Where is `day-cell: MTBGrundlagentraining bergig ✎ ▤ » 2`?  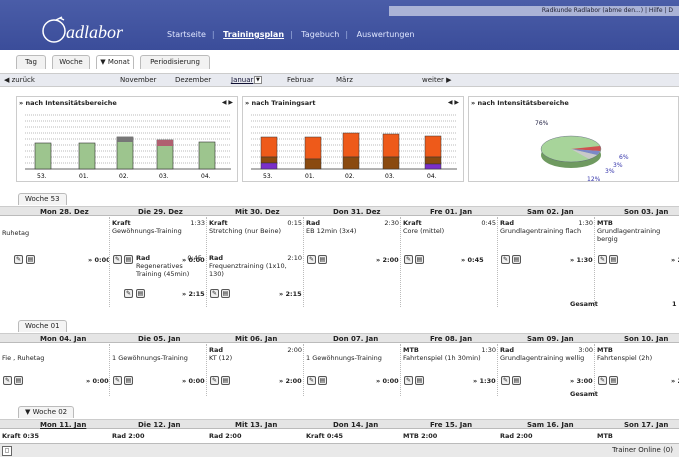
day-cell: MTBGrundlagentraining bergig ✎ ▤ » 2 is located at coordinates (637, 262).